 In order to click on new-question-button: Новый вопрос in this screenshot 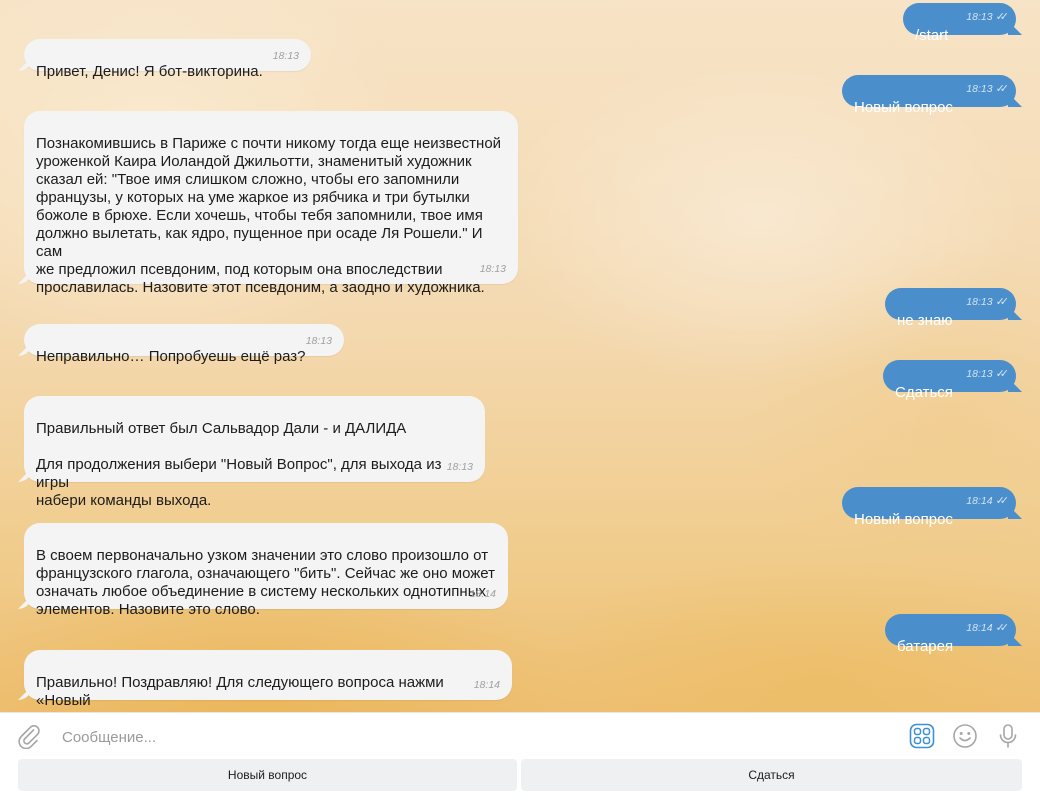, I will do `click(267, 775)`.